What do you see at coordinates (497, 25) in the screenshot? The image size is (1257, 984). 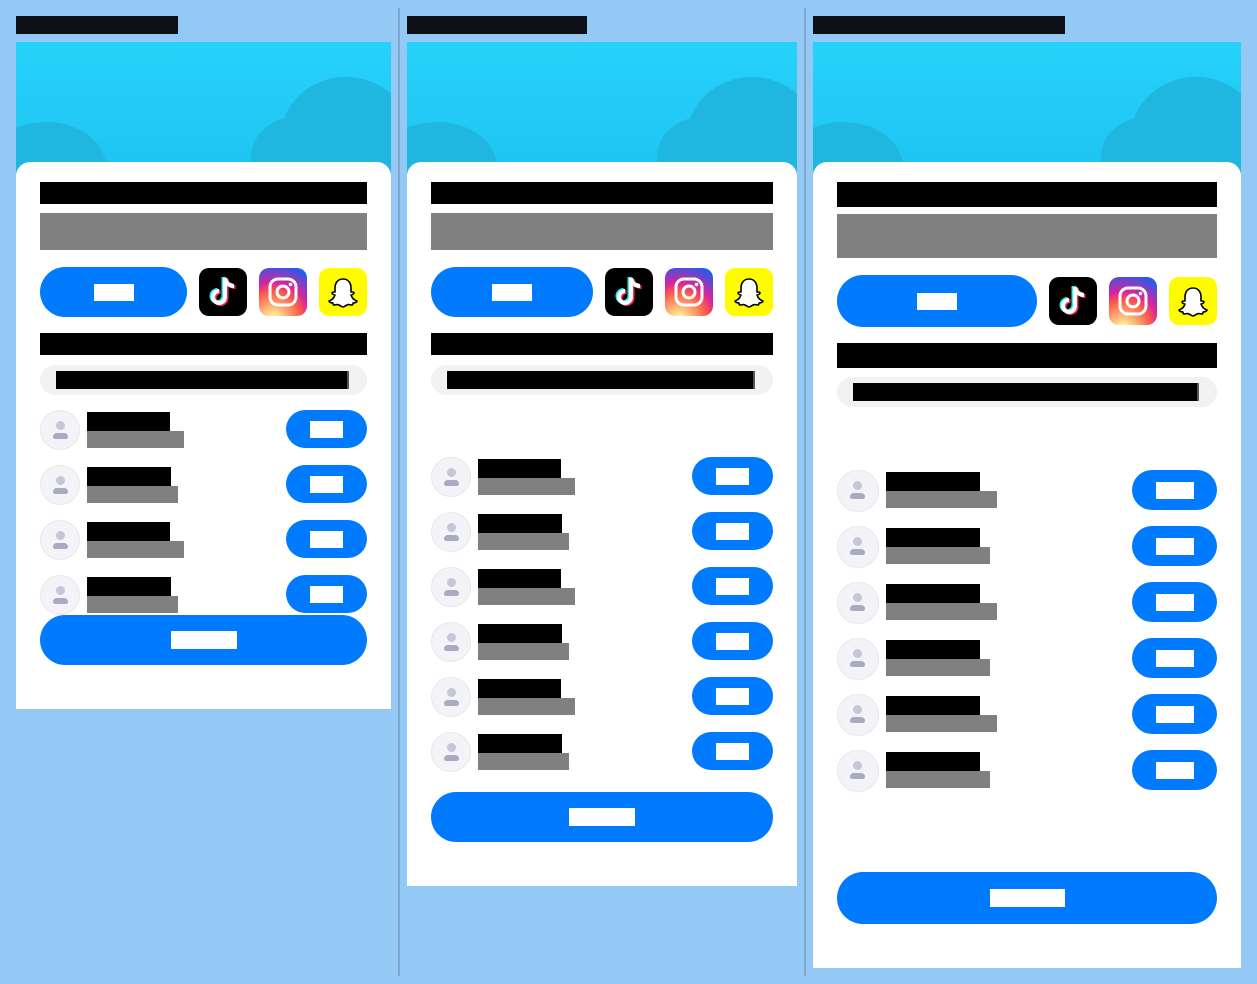 I see `variant-title` at bounding box center [497, 25].